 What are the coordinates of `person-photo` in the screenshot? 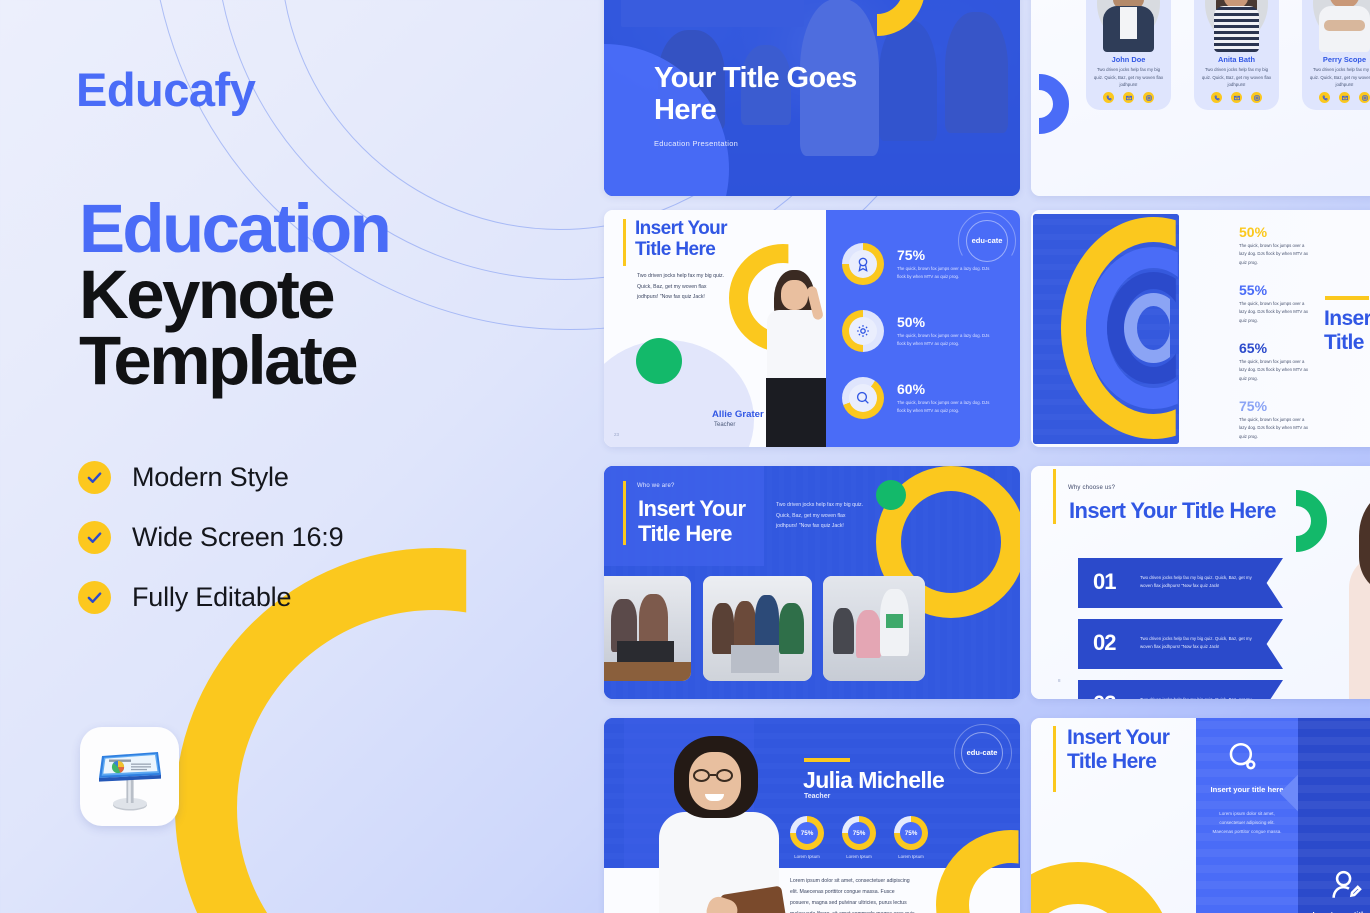 It's located at (714, 820).